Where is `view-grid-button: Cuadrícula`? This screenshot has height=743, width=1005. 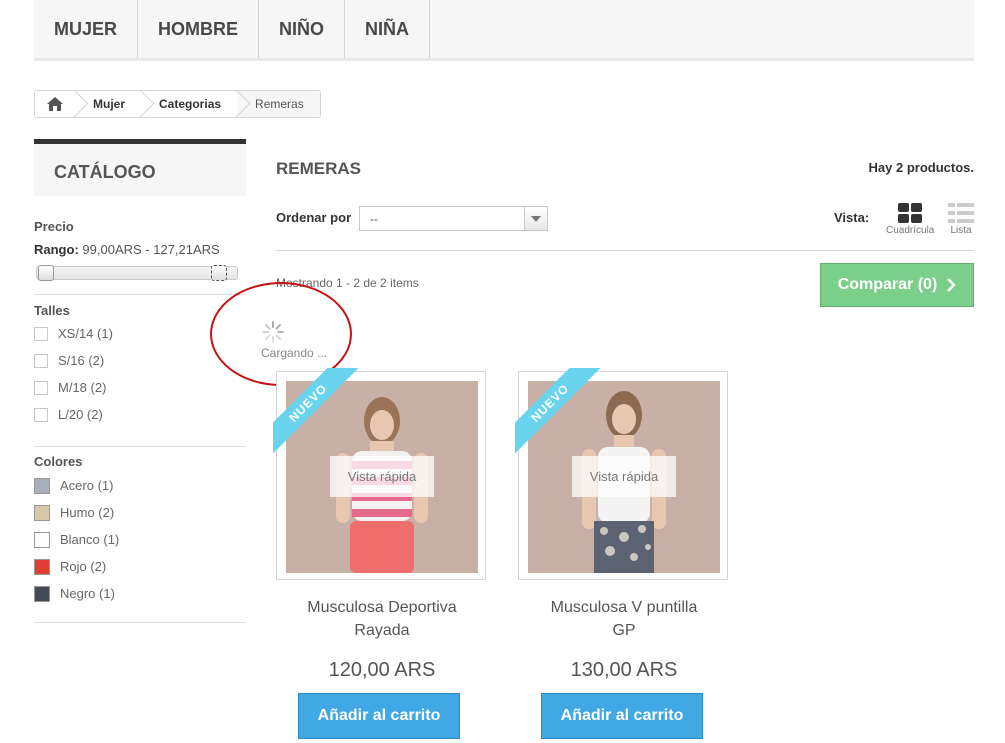
view-grid-button: Cuadrícula is located at coordinates (910, 219).